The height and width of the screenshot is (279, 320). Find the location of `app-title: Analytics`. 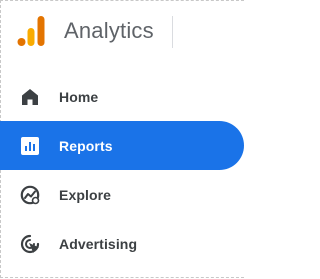

app-title: Analytics is located at coordinates (109, 30).